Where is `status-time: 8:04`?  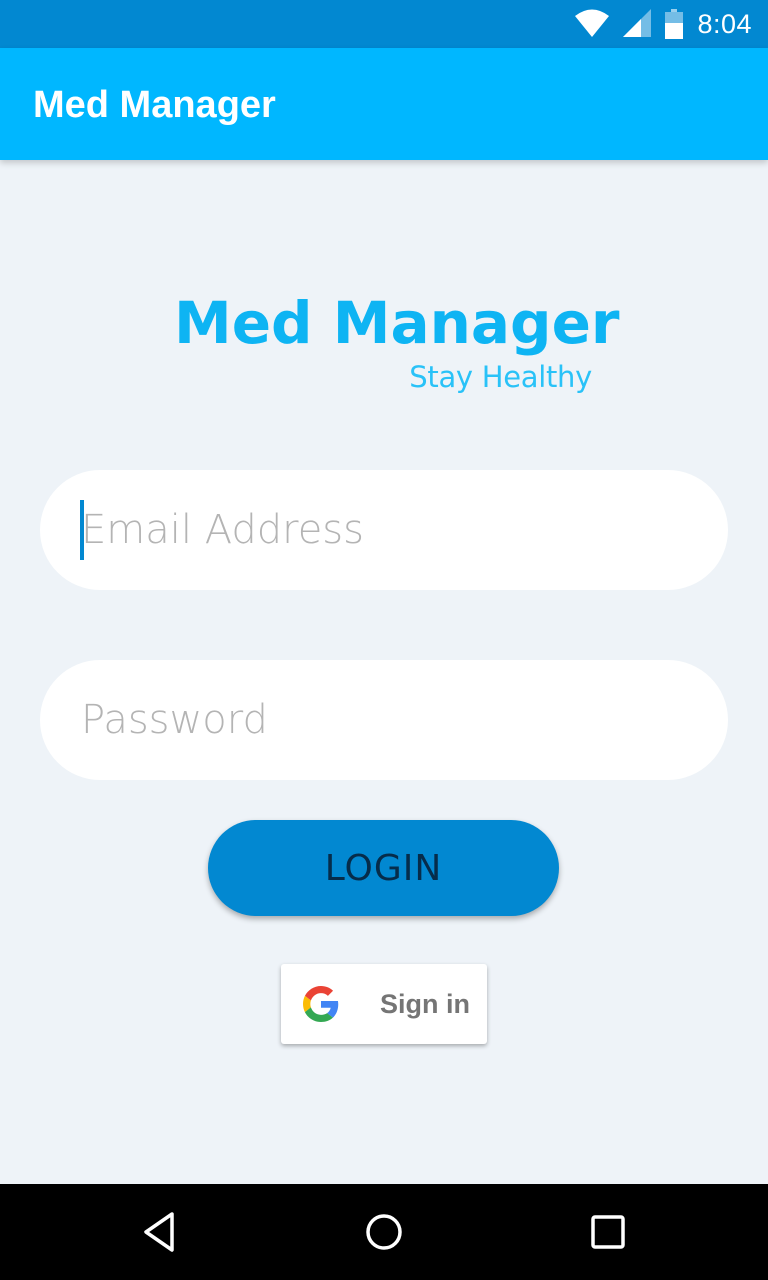 status-time: 8:04 is located at coordinates (724, 23).